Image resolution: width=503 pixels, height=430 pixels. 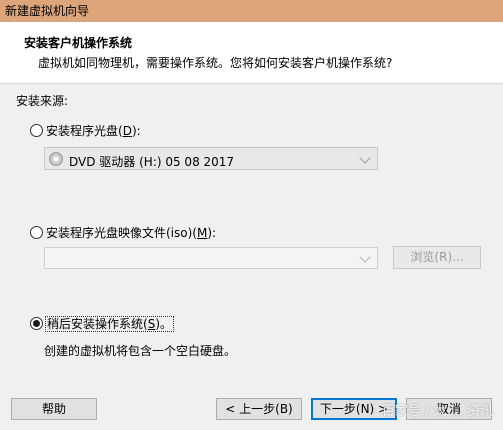 I want to click on install-source-label: 安装来源:, so click(x=42, y=101).